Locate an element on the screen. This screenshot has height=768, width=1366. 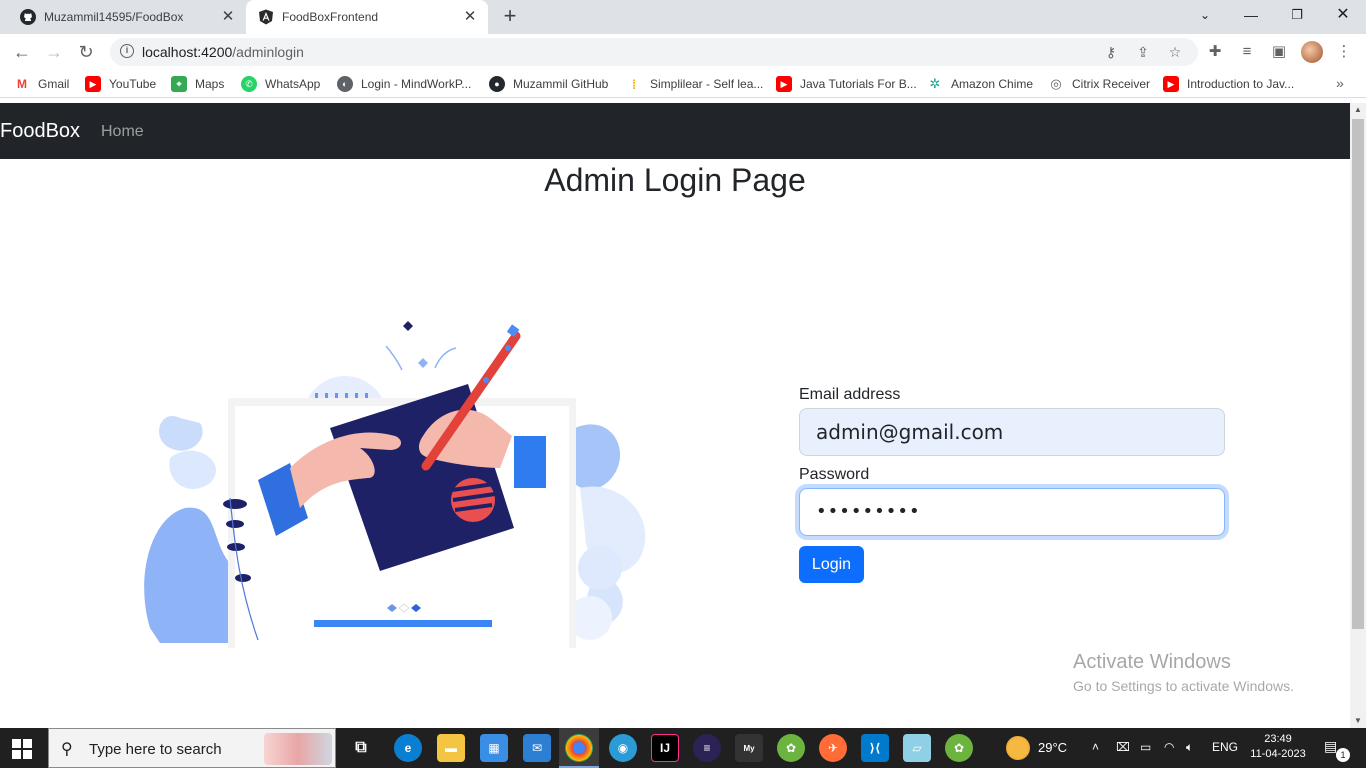
mail-icon: ✉ is located at coordinates (537, 748).